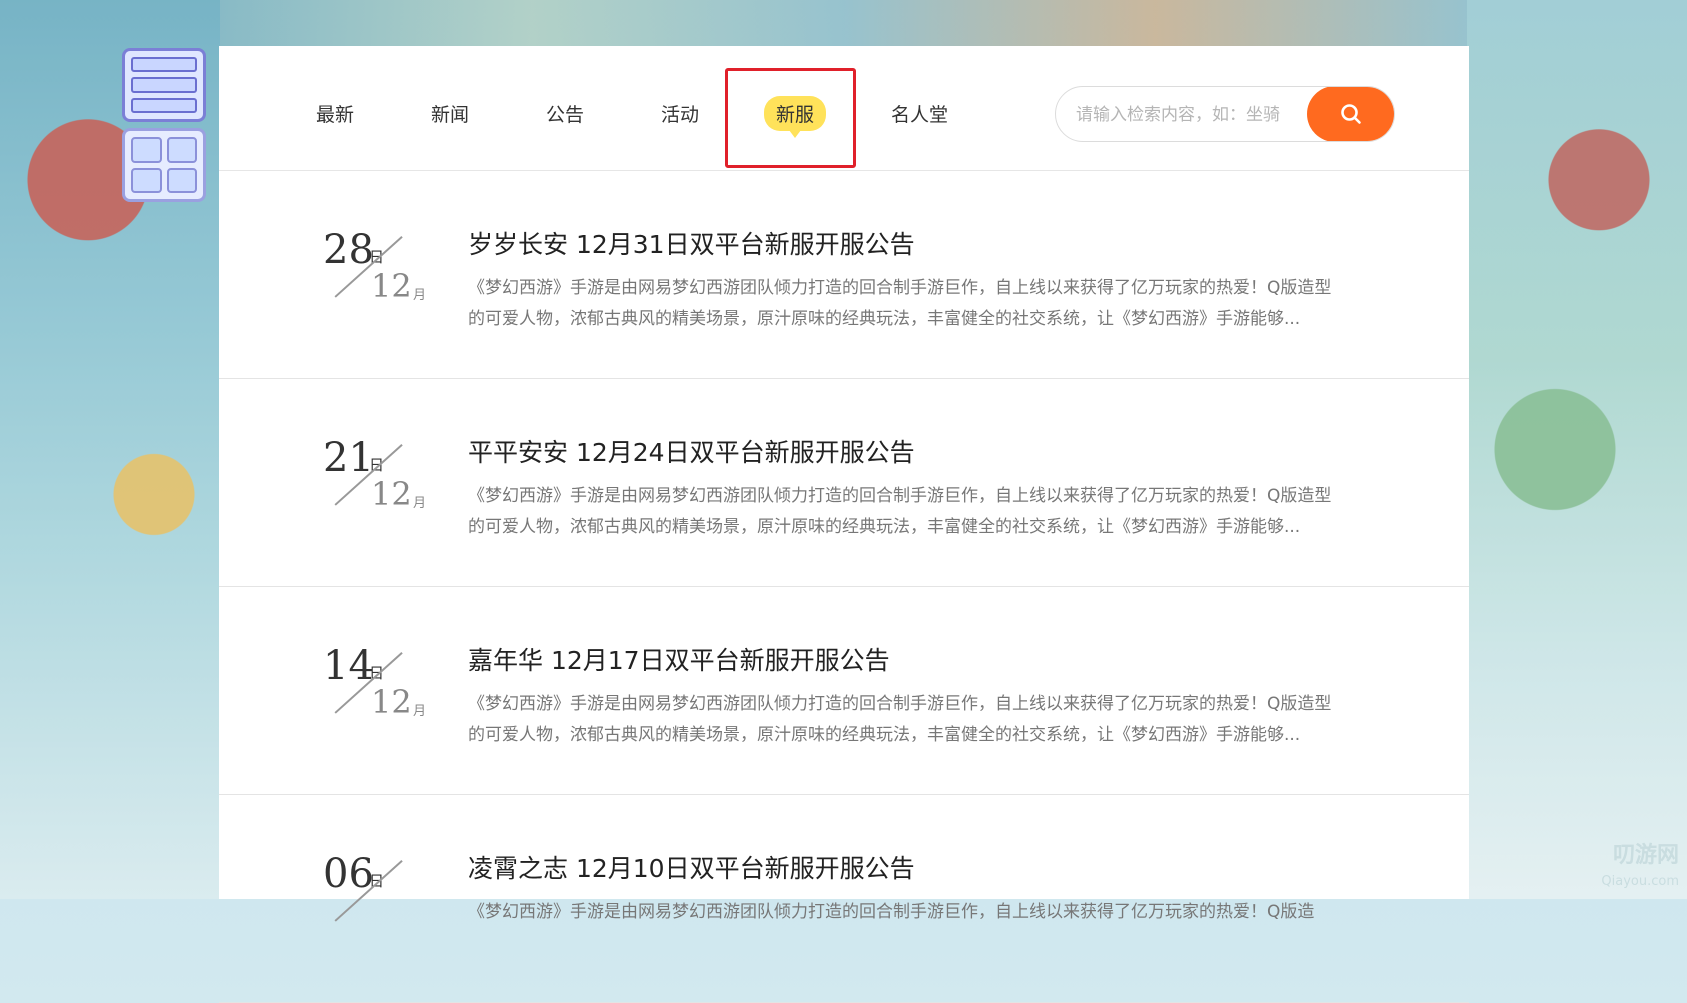  I want to click on date-day: 28, so click(348, 250).